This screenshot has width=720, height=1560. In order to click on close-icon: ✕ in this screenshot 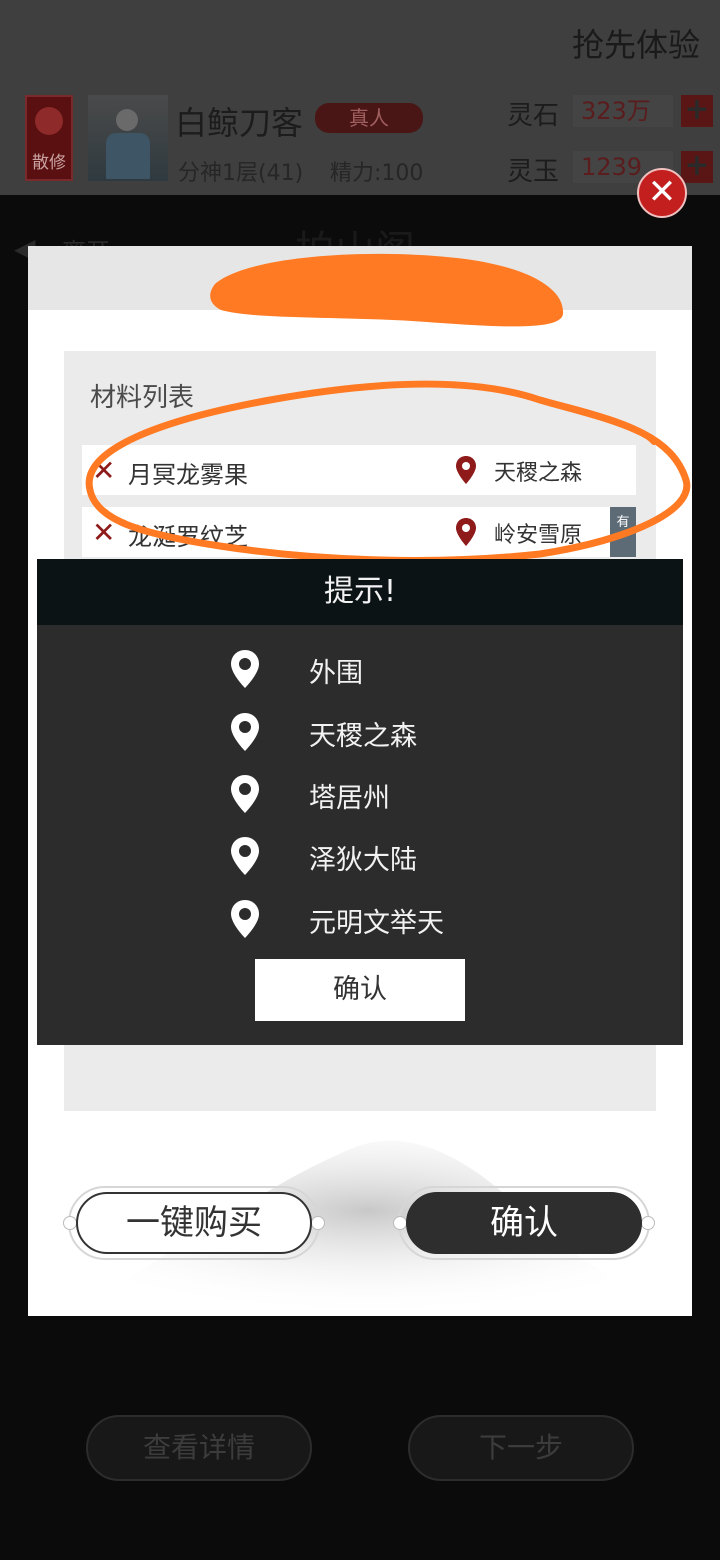, I will do `click(662, 192)`.